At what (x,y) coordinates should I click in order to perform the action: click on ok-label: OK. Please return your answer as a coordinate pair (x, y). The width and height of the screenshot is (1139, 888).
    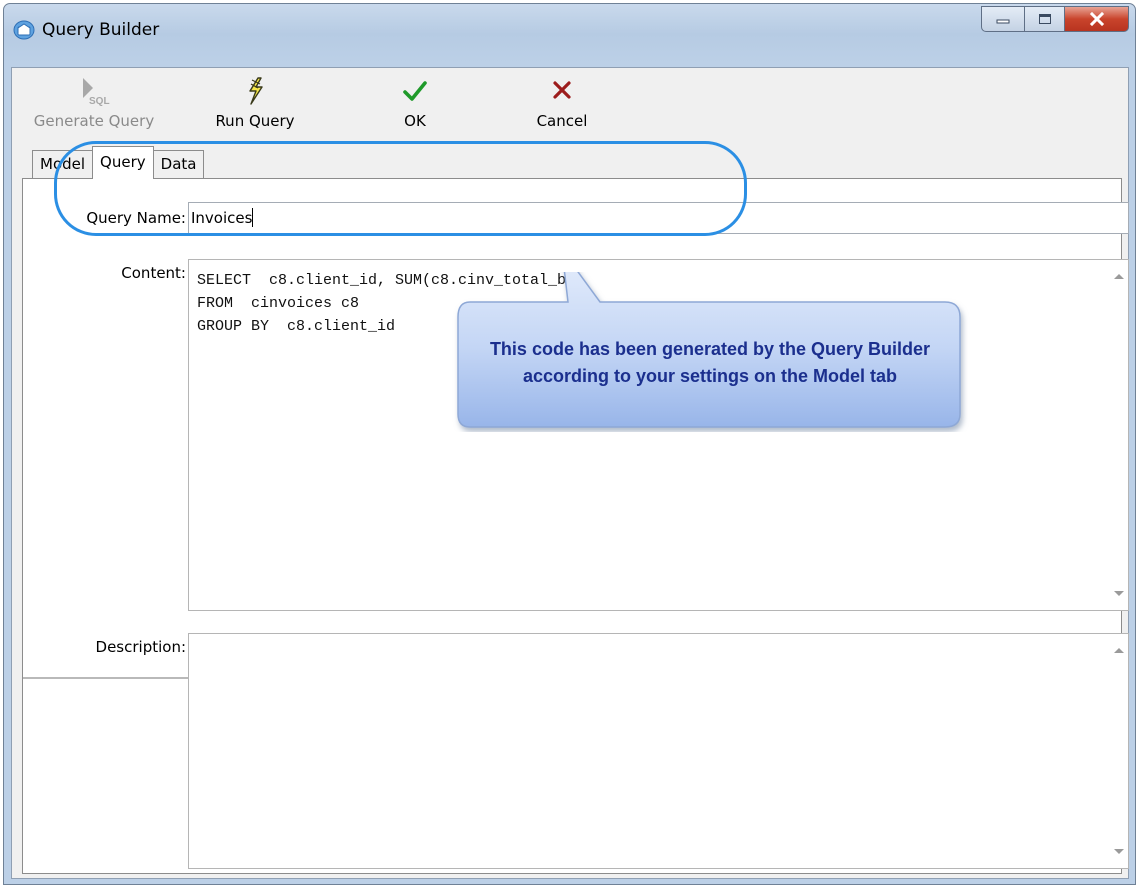
    Looking at the image, I should click on (415, 121).